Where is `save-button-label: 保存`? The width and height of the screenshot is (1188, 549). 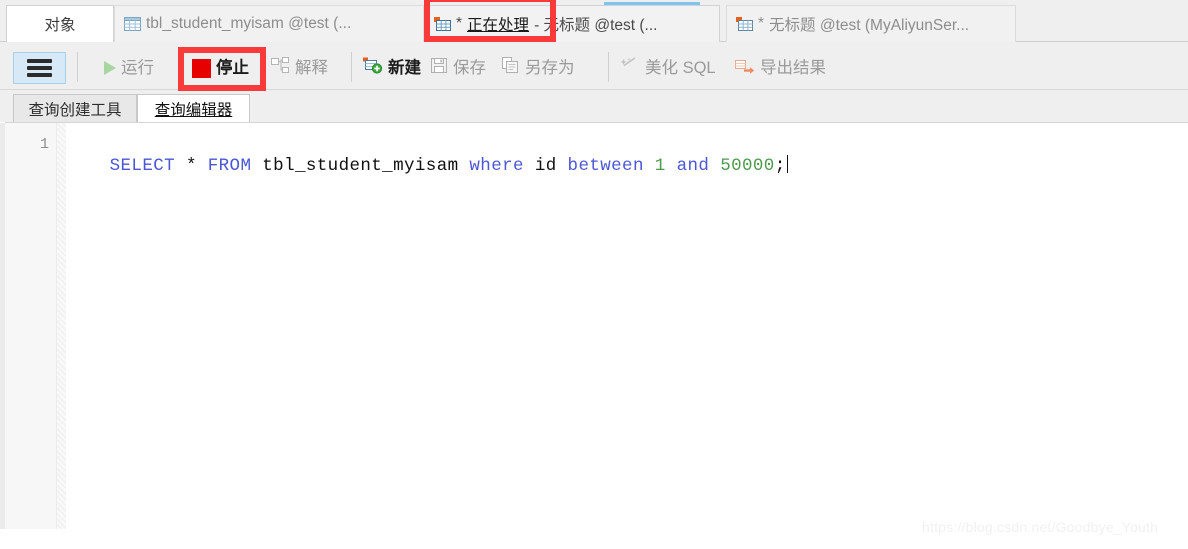
save-button-label: 保存 is located at coordinates (469, 67).